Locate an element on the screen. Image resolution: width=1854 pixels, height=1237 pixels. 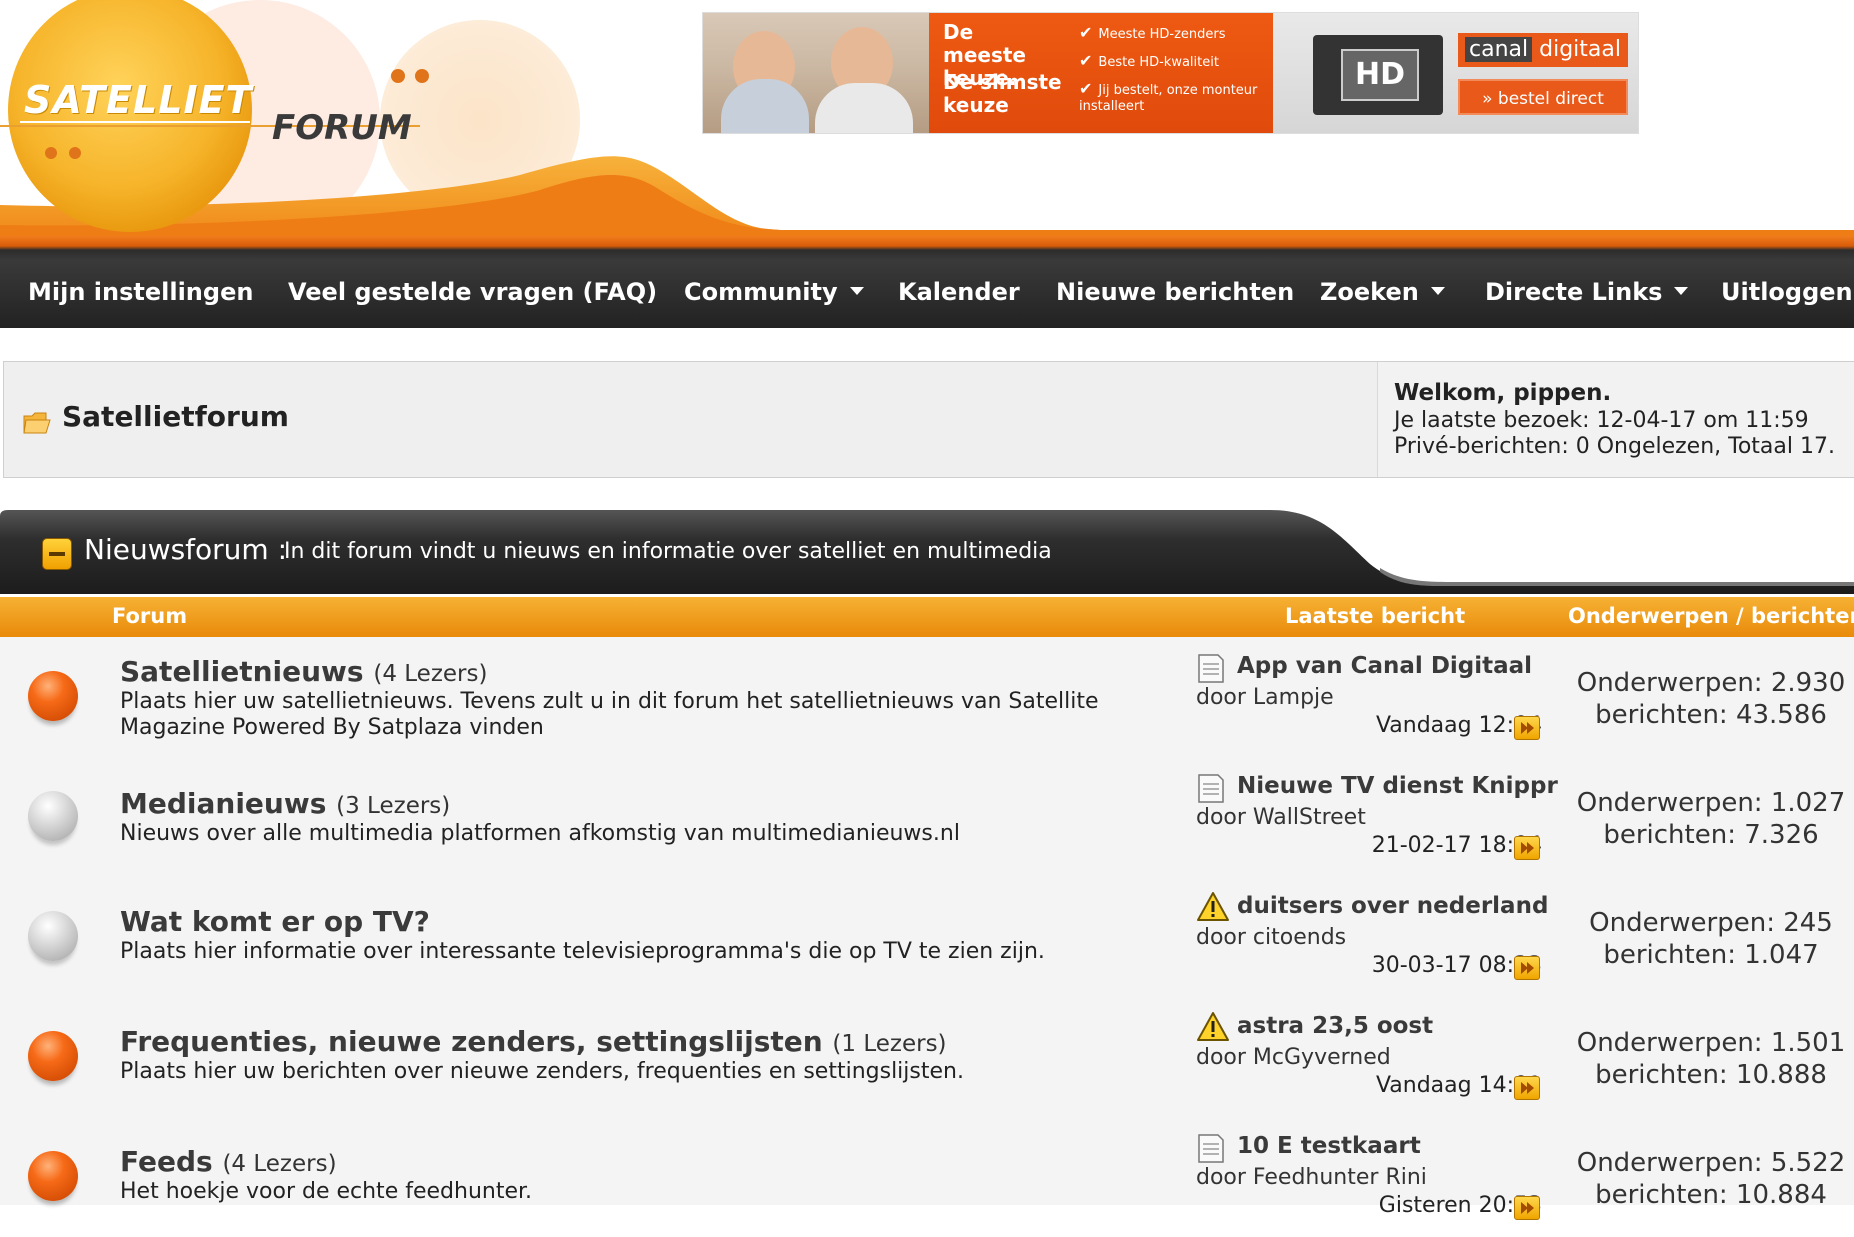
nav-directe-links: Directe Links is located at coordinates (1587, 292).